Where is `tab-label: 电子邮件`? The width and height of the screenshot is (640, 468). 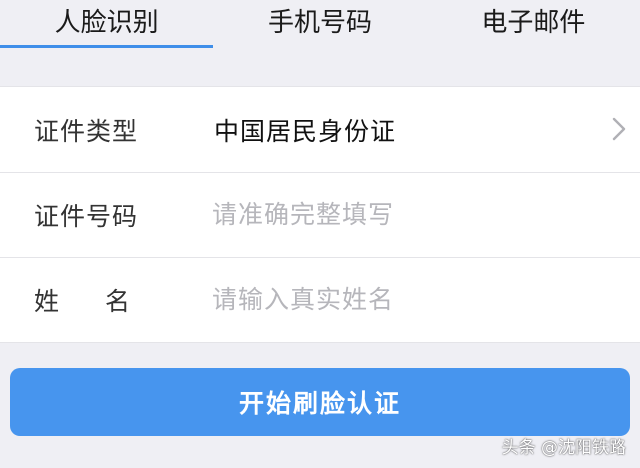
tab-label: 电子邮件 is located at coordinates (533, 22).